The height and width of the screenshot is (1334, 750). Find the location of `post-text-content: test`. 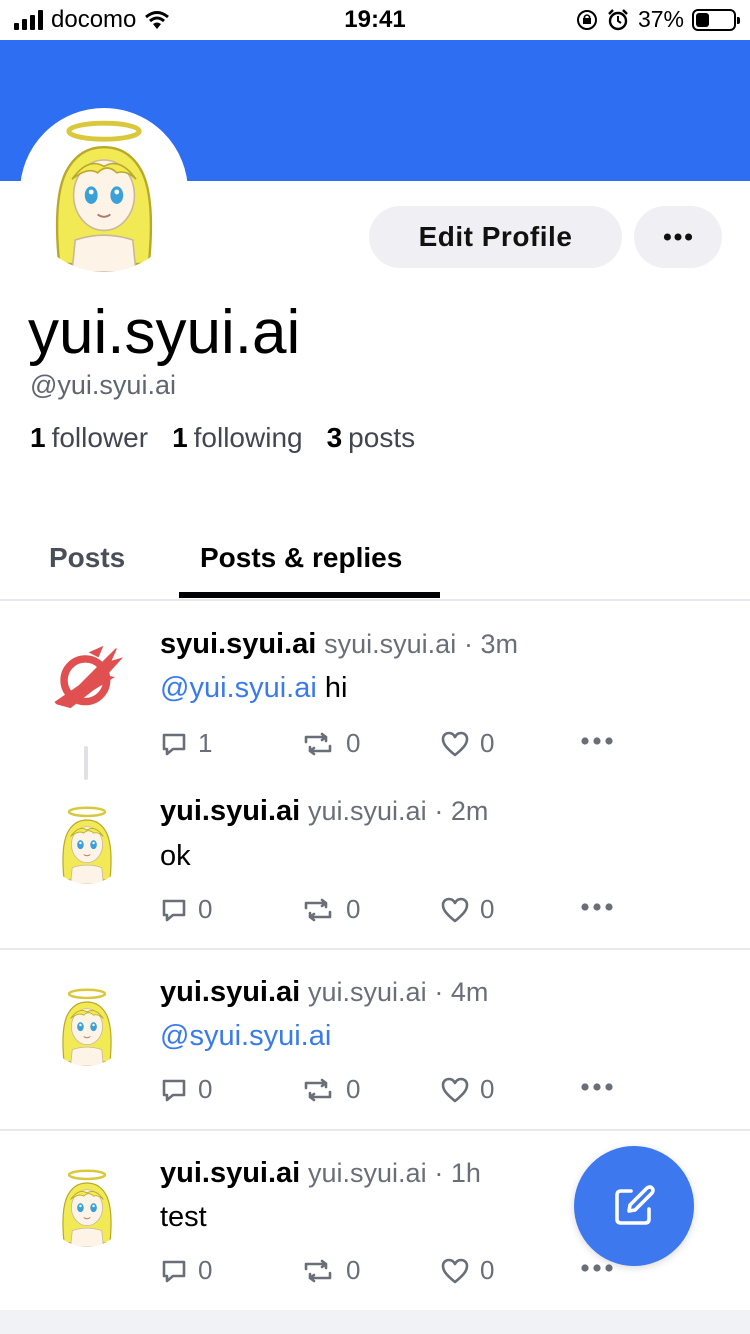

post-text-content: test is located at coordinates (183, 1217).